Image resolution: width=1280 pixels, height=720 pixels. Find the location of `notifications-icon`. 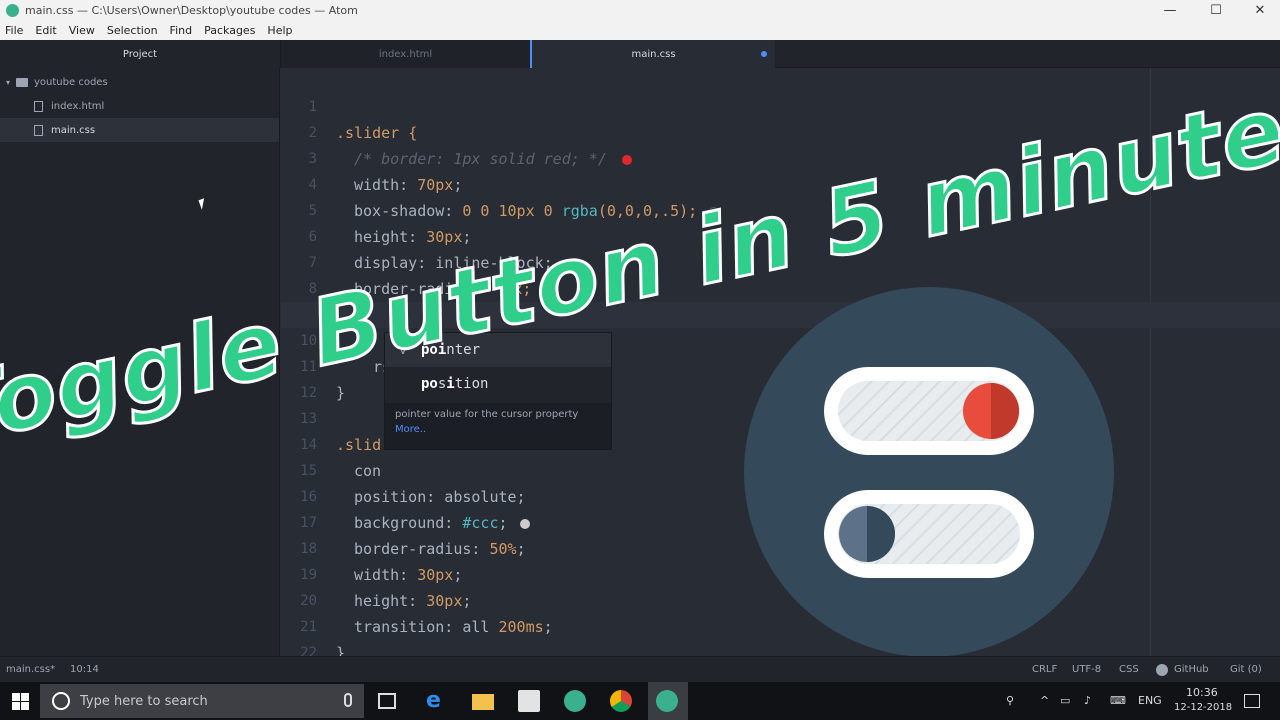

notifications-icon is located at coordinates (1252, 701).